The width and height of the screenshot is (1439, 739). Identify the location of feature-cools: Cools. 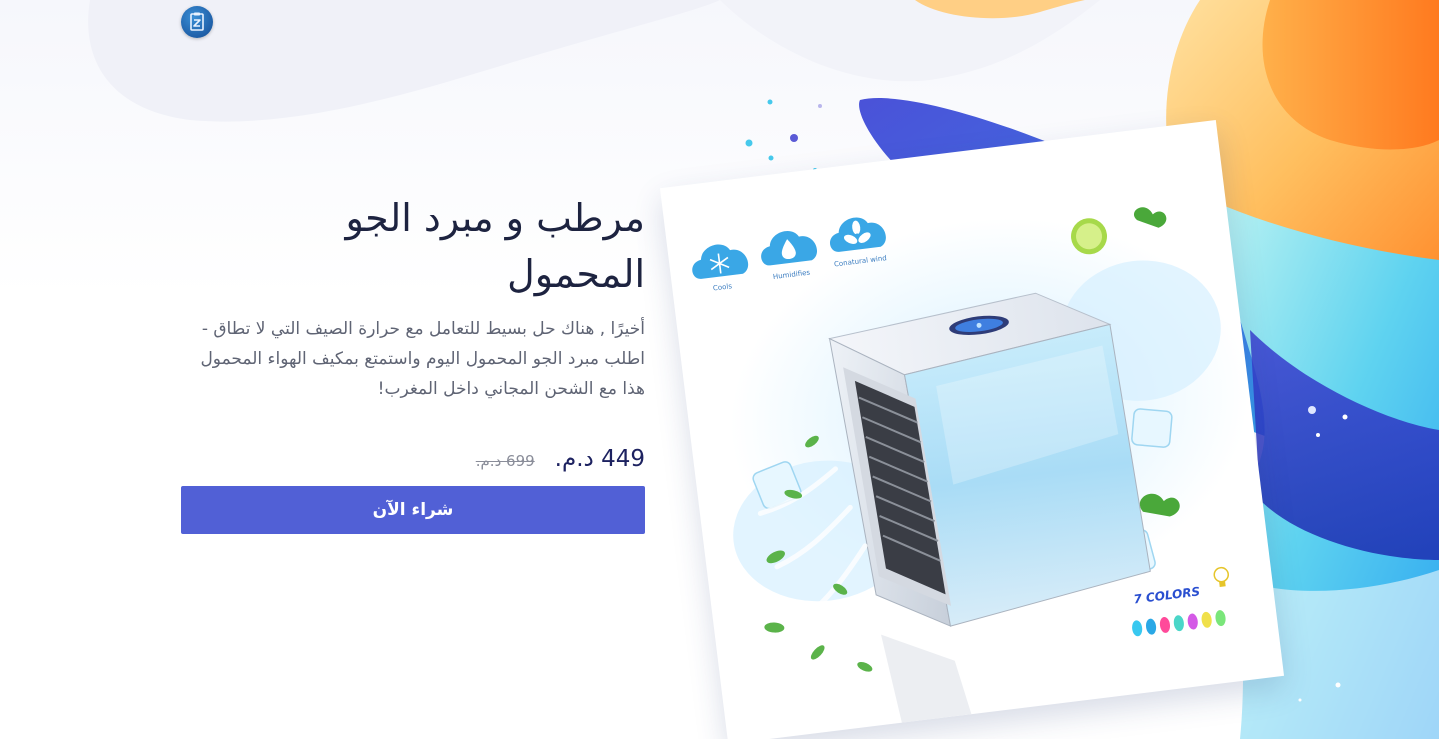
(720, 268).